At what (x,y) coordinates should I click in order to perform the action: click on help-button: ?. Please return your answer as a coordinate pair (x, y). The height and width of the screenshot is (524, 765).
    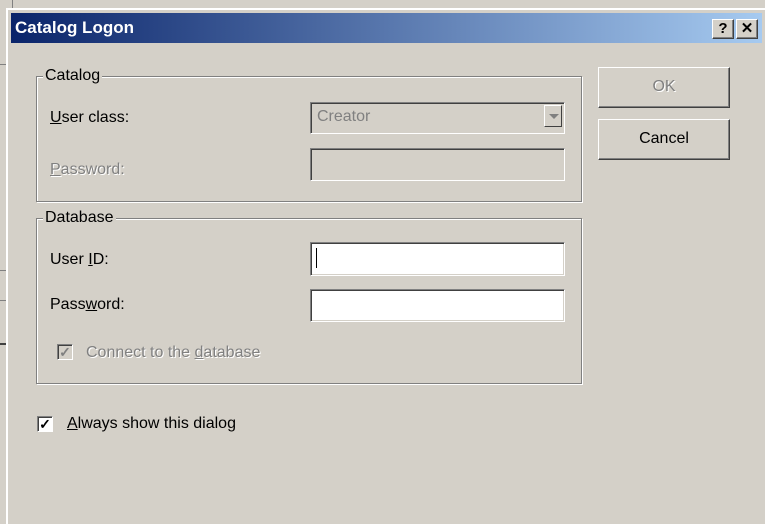
    Looking at the image, I should click on (723, 29).